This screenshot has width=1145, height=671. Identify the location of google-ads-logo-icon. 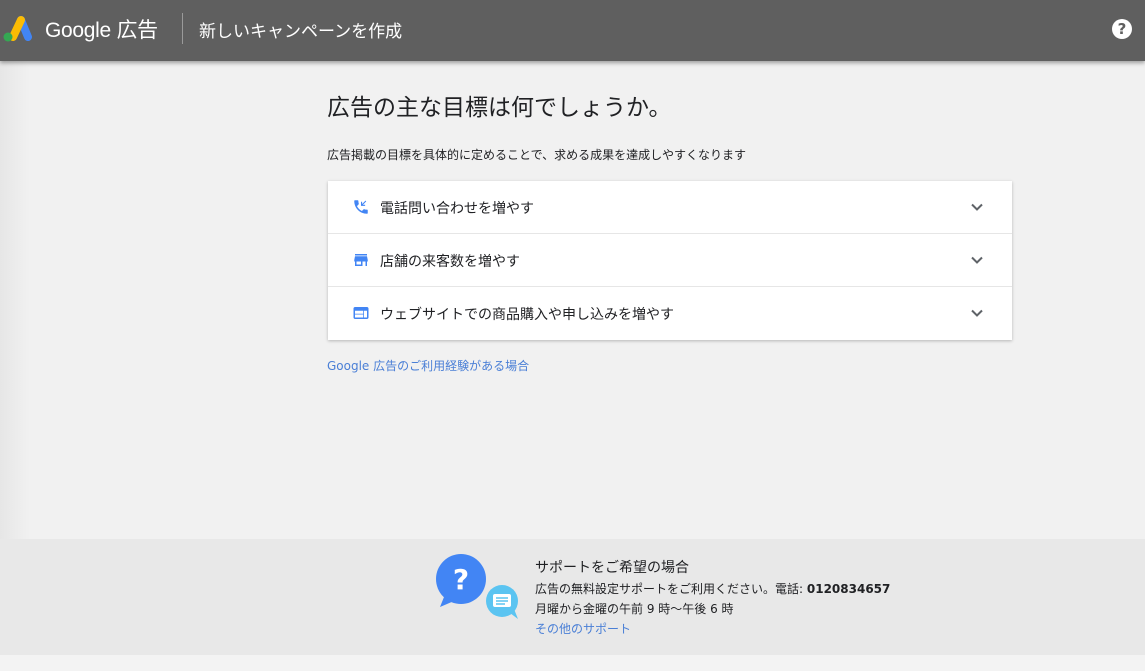
(17, 29).